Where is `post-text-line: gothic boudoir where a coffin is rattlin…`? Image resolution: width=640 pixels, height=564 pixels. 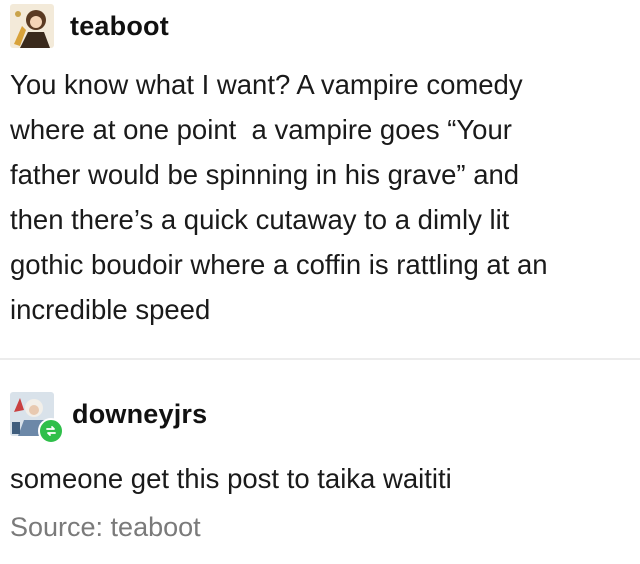
post-text-line: gothic boudoir where a coffin is rattlin… is located at coordinates (279, 264).